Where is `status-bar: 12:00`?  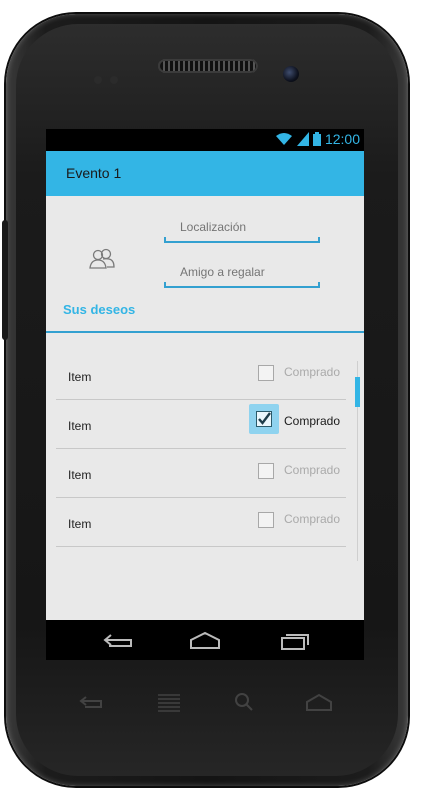 status-bar: 12:00 is located at coordinates (205, 140).